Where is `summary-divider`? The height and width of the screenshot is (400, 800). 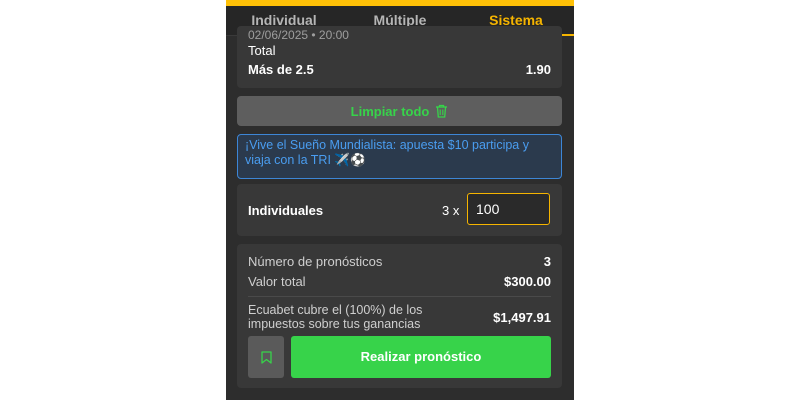
summary-divider is located at coordinates (399, 296).